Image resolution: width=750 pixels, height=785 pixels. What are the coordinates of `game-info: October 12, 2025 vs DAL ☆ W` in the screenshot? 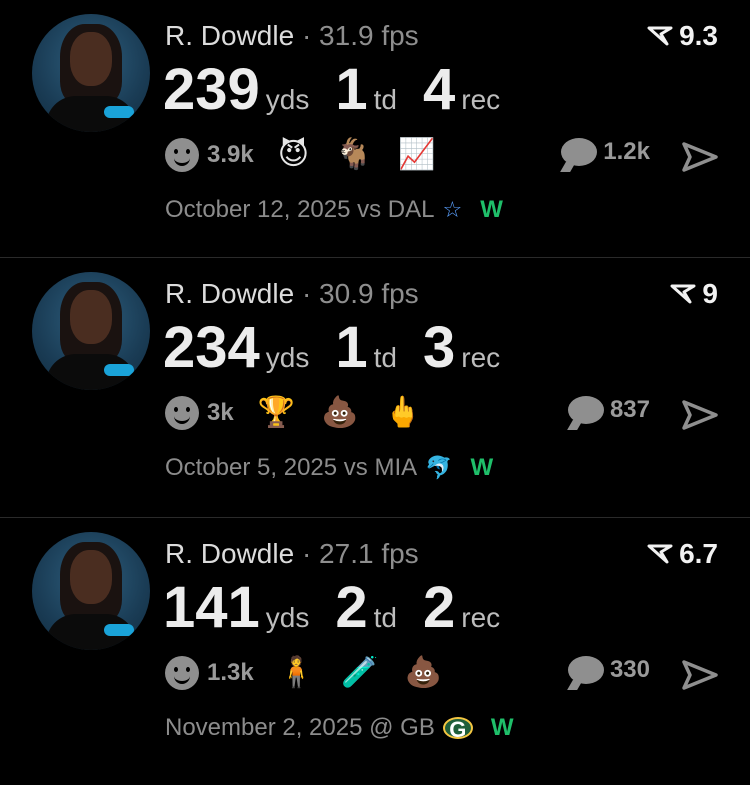 It's located at (334, 210).